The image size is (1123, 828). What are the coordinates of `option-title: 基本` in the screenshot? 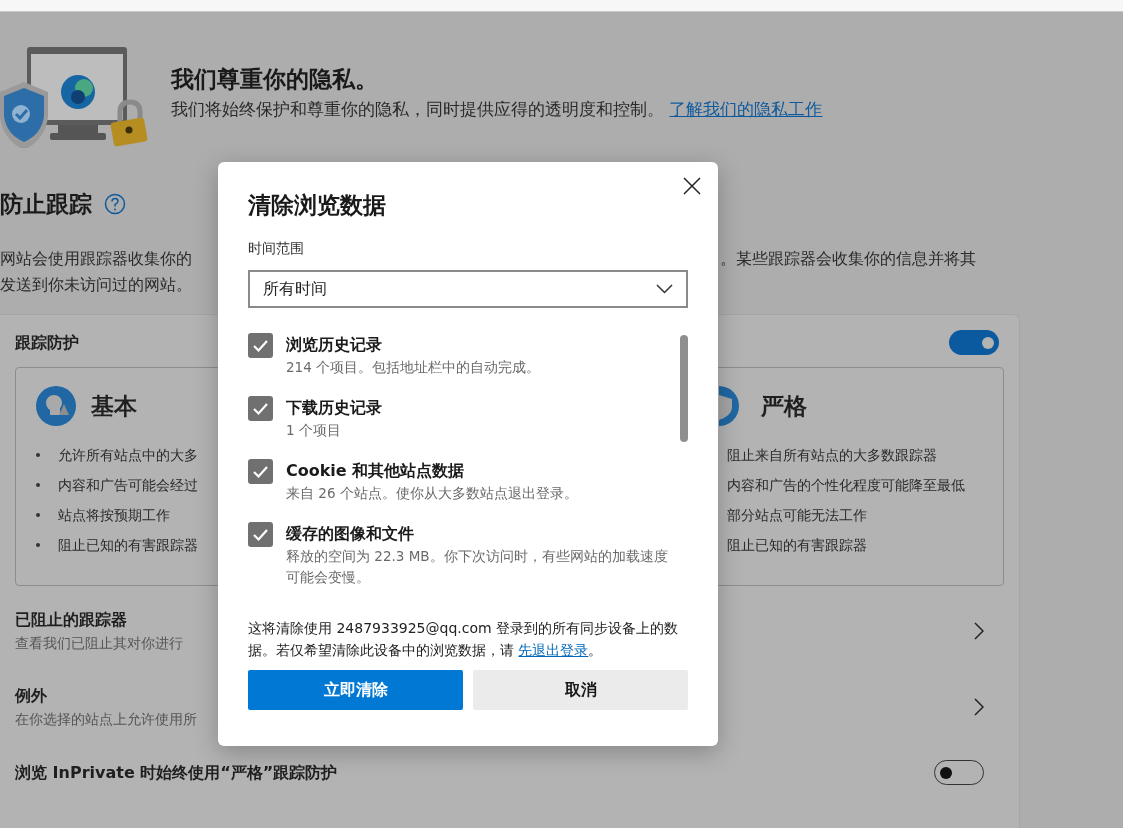 It's located at (114, 406).